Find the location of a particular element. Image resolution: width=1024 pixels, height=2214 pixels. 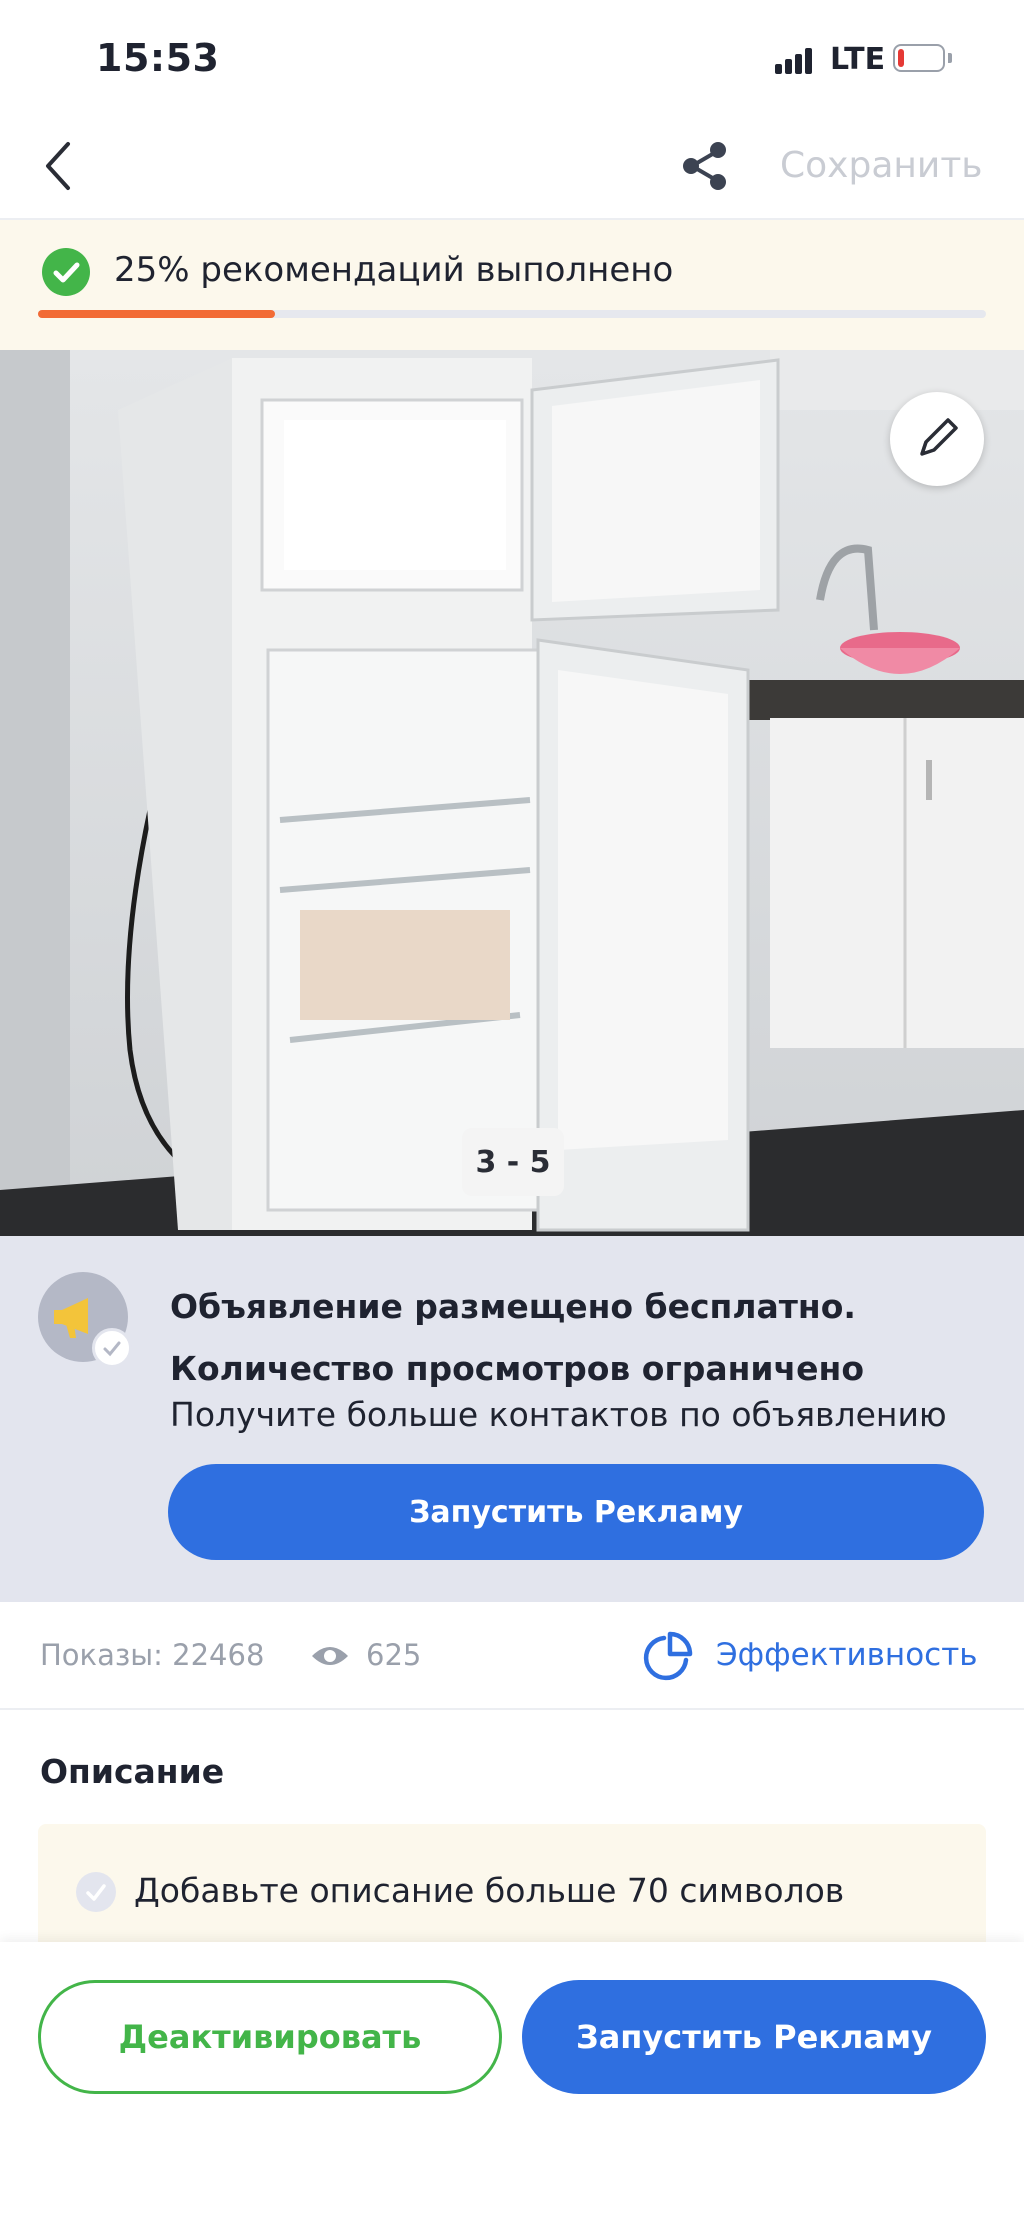

share-icon is located at coordinates (704, 166).